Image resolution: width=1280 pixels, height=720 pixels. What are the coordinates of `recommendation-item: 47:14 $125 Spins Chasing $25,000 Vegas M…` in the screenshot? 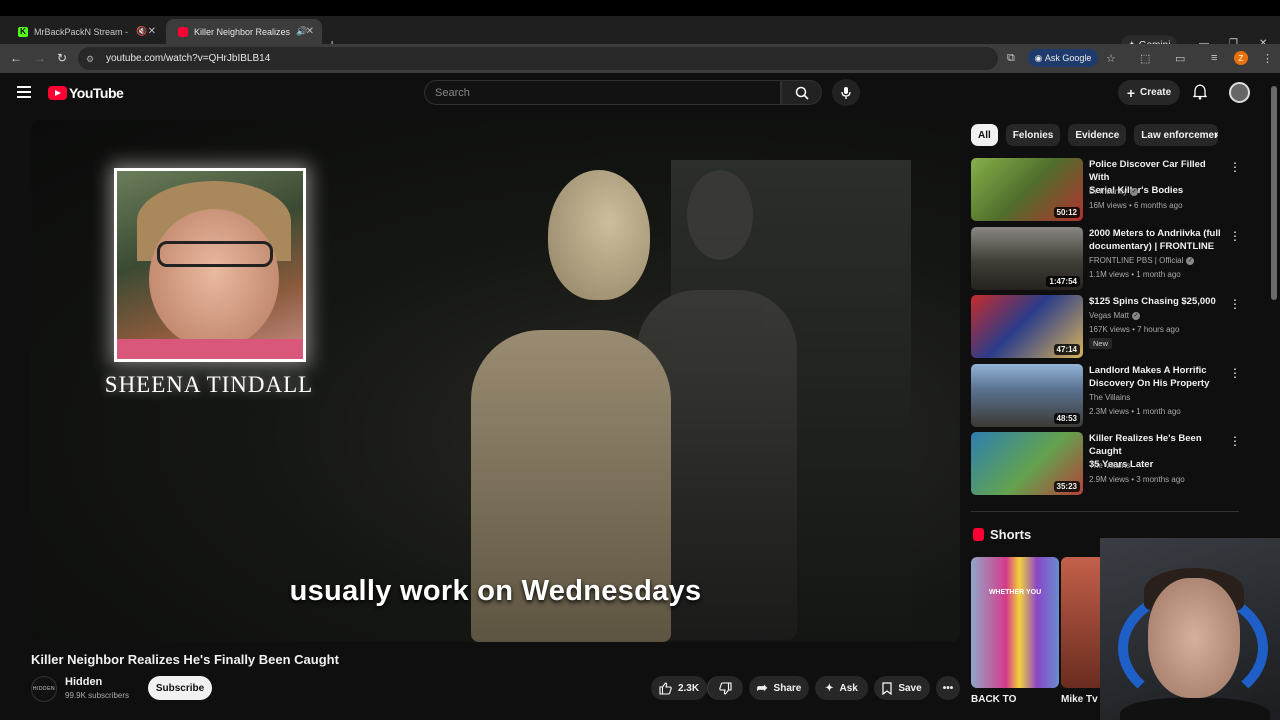 It's located at (1106, 327).